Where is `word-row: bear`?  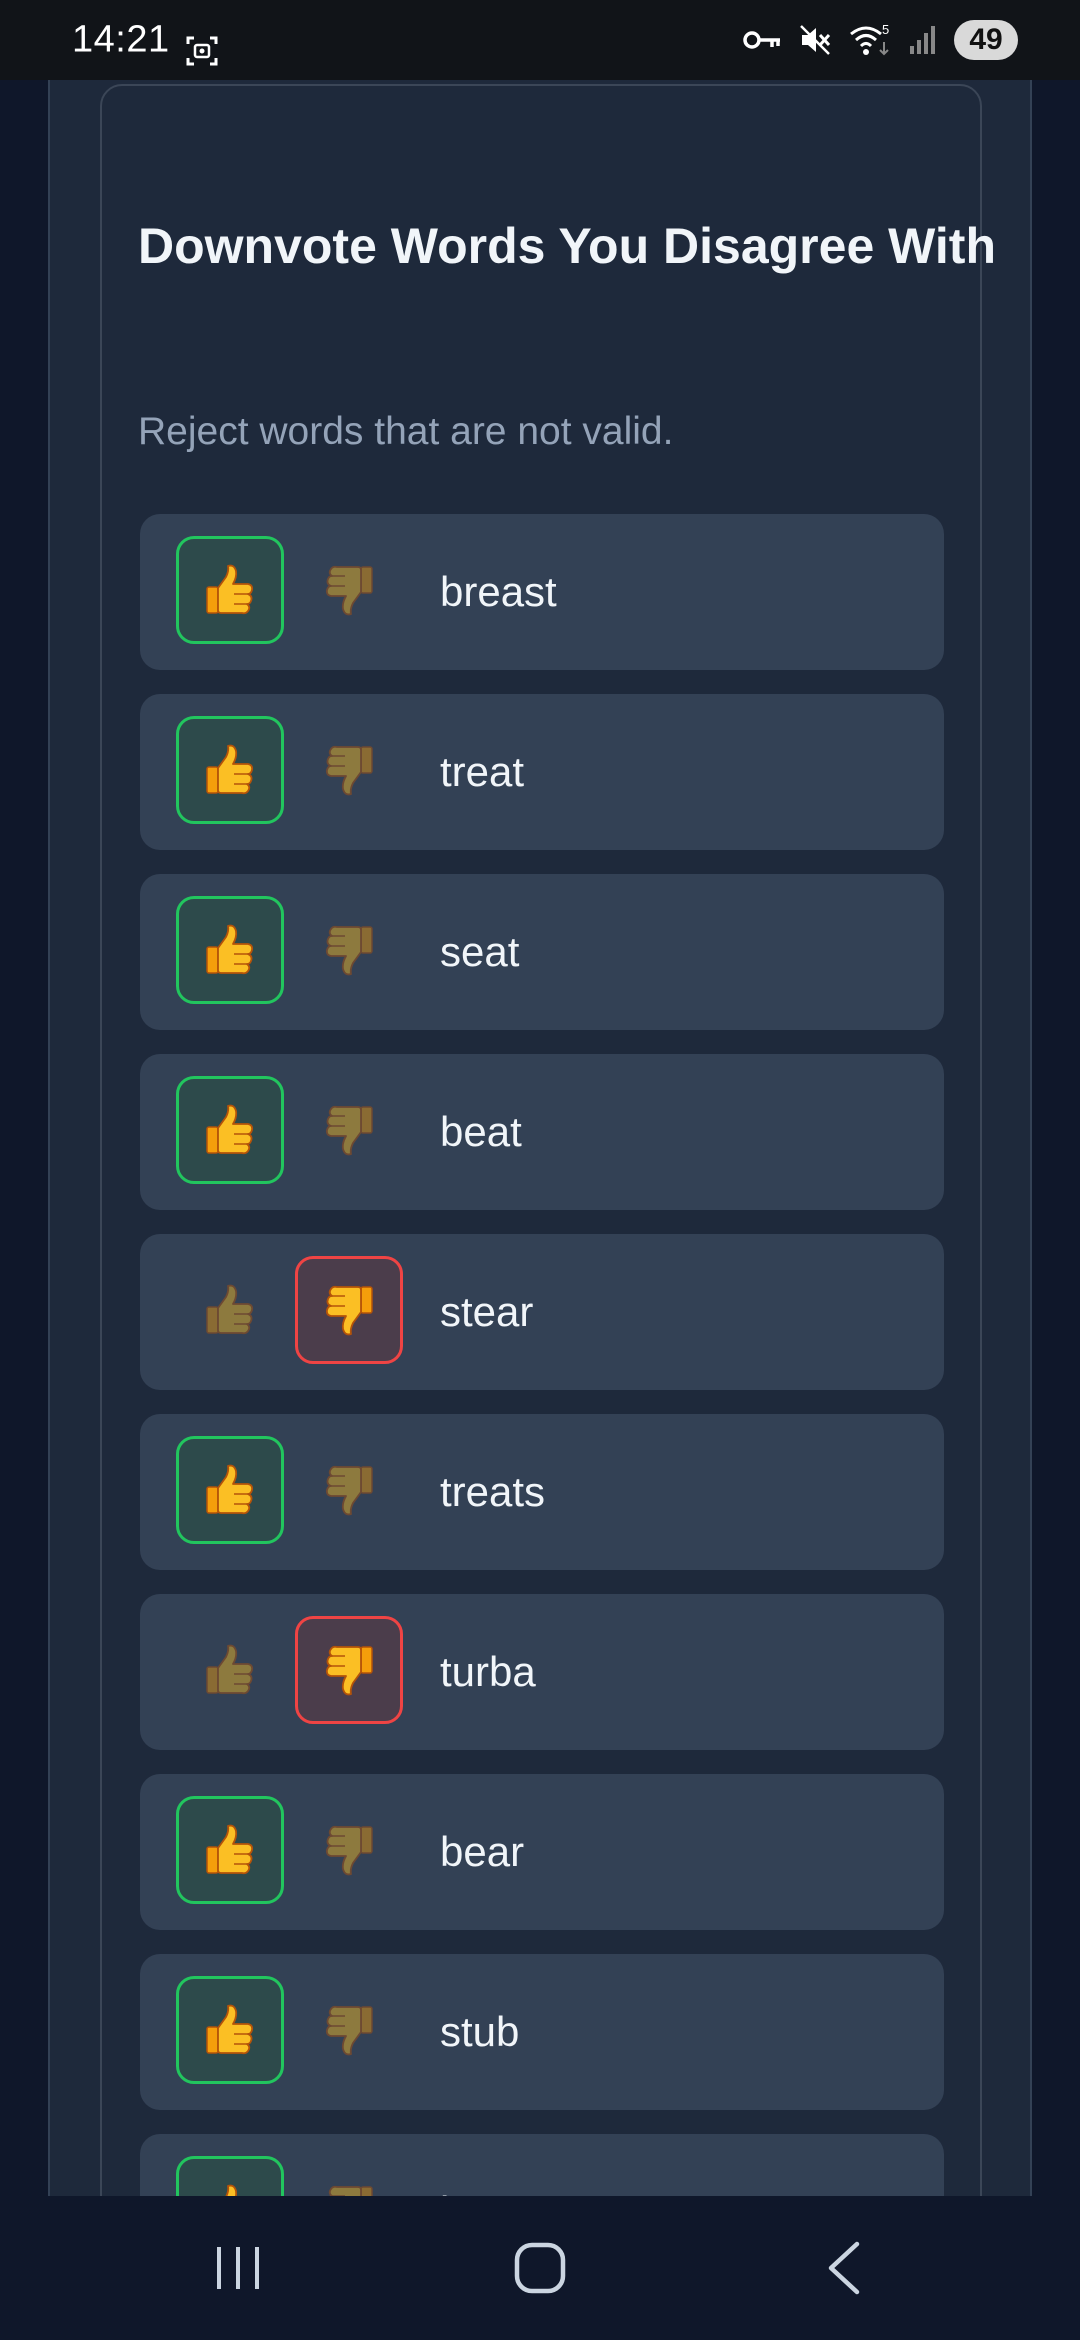
word-row: bear is located at coordinates (542, 1852).